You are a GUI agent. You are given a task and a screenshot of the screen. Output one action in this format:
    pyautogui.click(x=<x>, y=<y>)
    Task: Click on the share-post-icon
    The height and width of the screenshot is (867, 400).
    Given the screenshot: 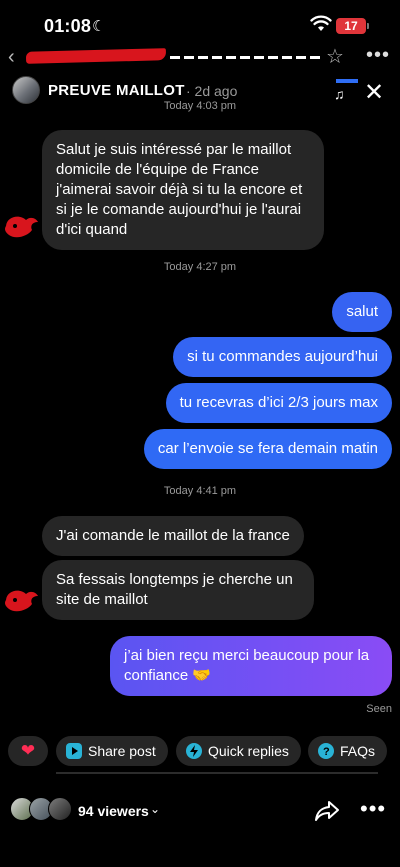 What is the action you would take?
    pyautogui.click(x=74, y=751)
    